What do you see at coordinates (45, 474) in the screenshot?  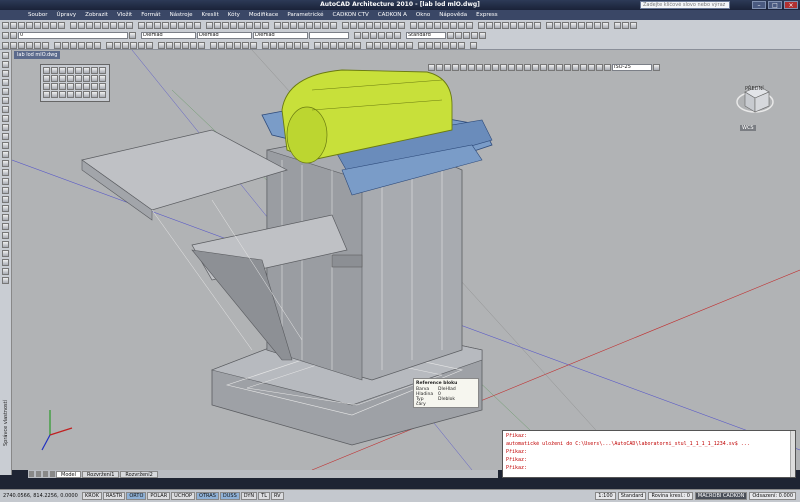 I see `tab-nav-next-icon` at bounding box center [45, 474].